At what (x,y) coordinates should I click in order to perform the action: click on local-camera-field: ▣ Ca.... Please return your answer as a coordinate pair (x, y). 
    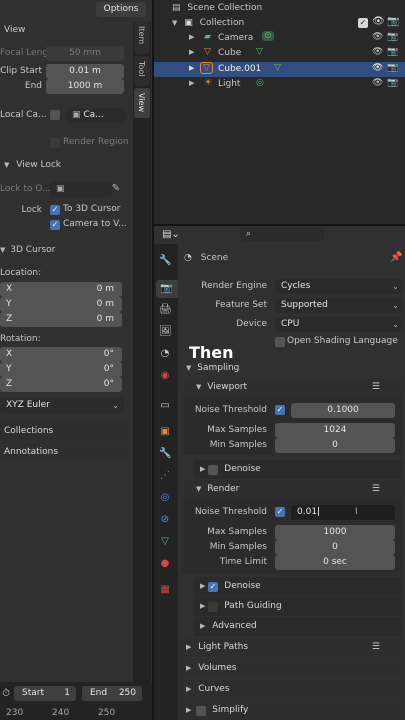
    Looking at the image, I should click on (96, 115).